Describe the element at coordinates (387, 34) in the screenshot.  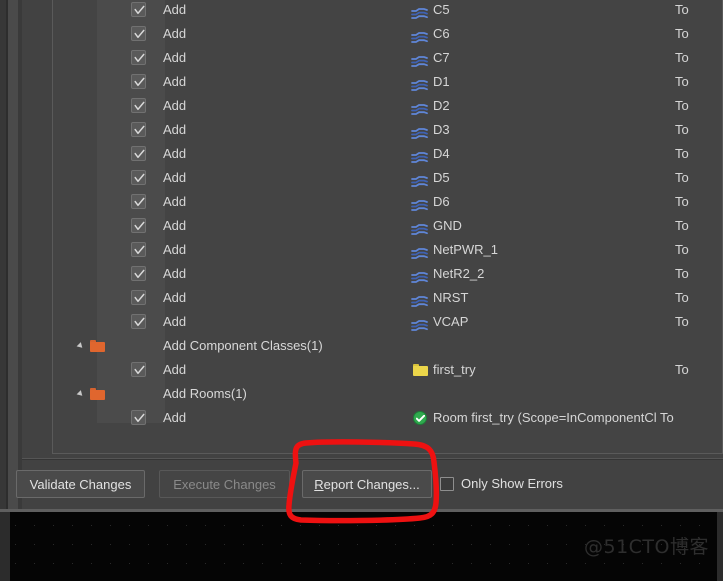
I see `tree-row: Add C6 To` at that location.